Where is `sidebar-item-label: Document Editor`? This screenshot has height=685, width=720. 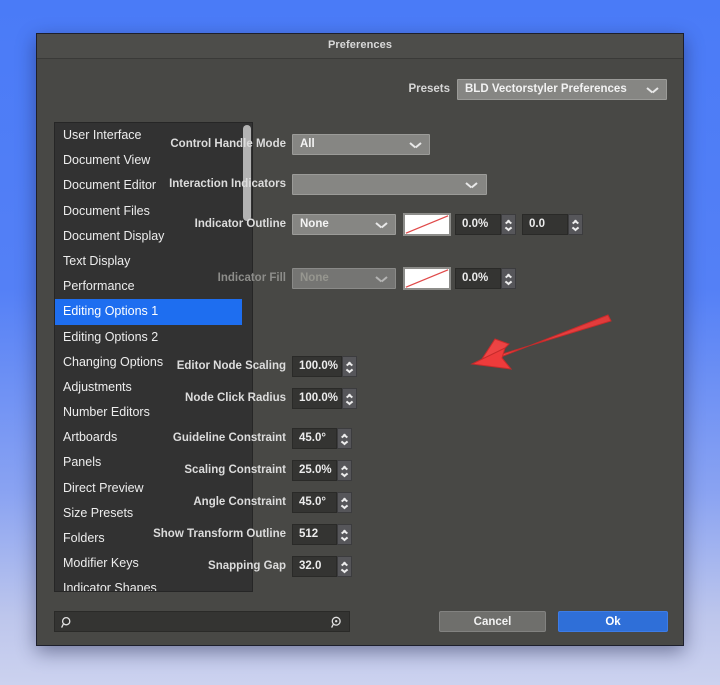
sidebar-item-label: Document Editor is located at coordinates (110, 185).